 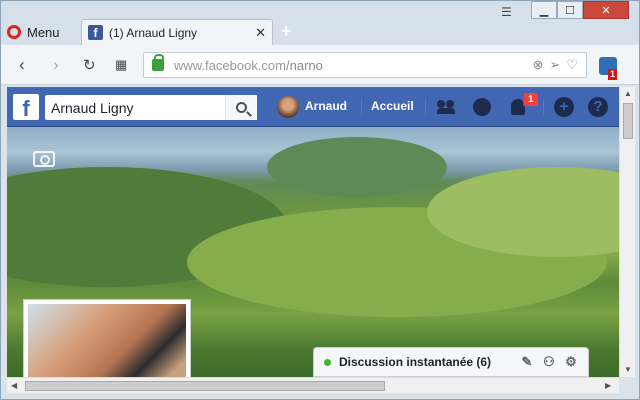 I want to click on address-toolbar: ‹ › ↻ ▦ www.facebook.com /narno ⊗ ➢ ♡ 1, so click(x=320, y=65).